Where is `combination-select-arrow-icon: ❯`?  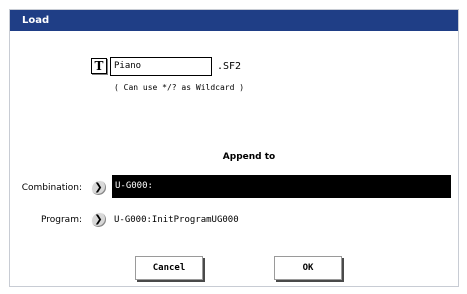
combination-select-arrow-icon: ❯ is located at coordinates (98, 187).